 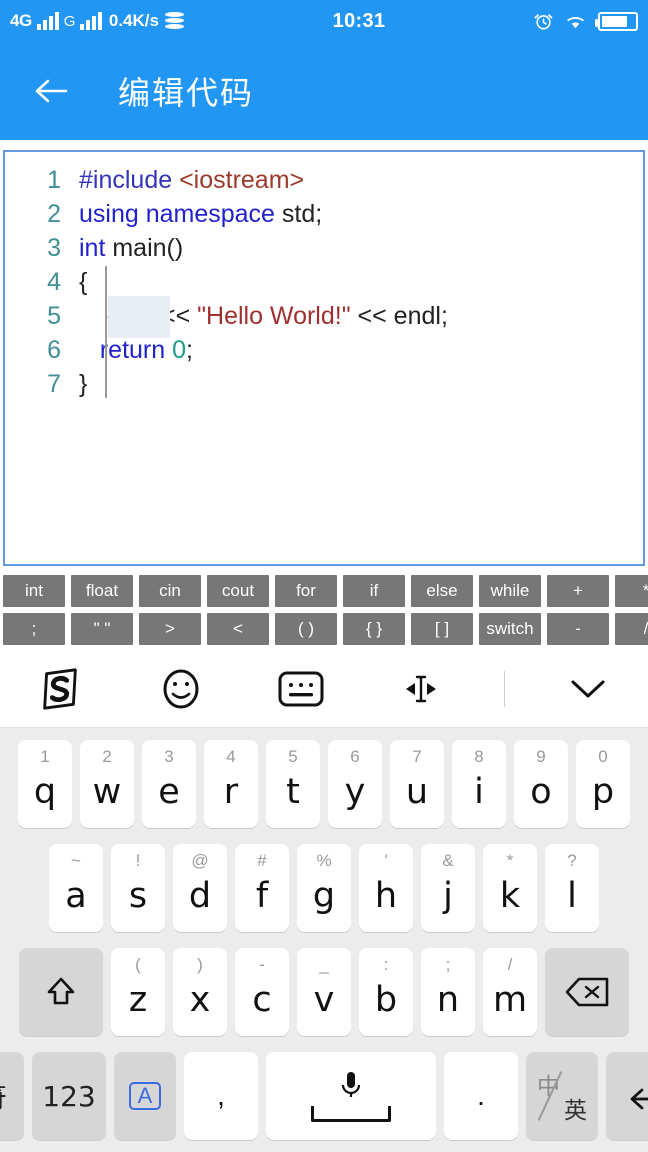 I want to click on key-m: / m, so click(x=510, y=992).